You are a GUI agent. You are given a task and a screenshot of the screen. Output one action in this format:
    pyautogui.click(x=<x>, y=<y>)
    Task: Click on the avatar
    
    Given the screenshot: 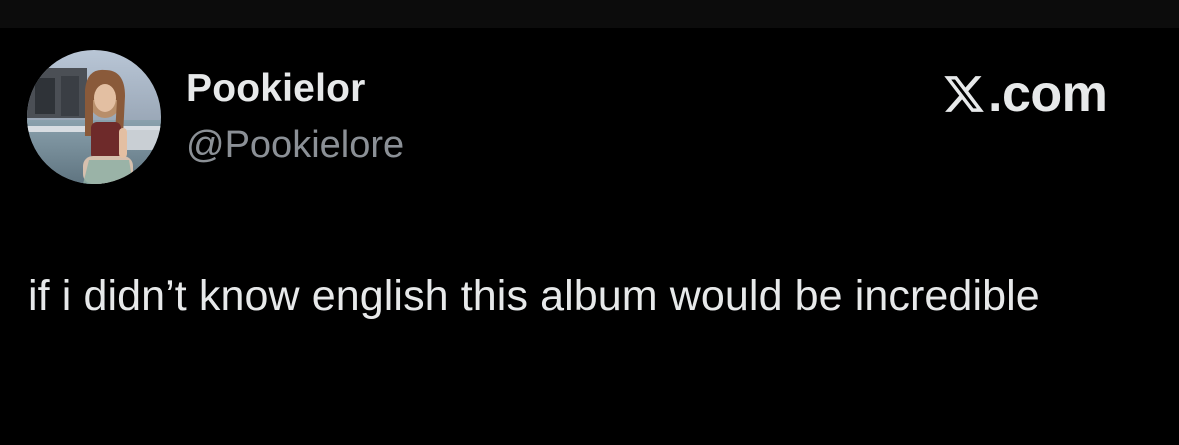 What is the action you would take?
    pyautogui.click(x=94, y=117)
    